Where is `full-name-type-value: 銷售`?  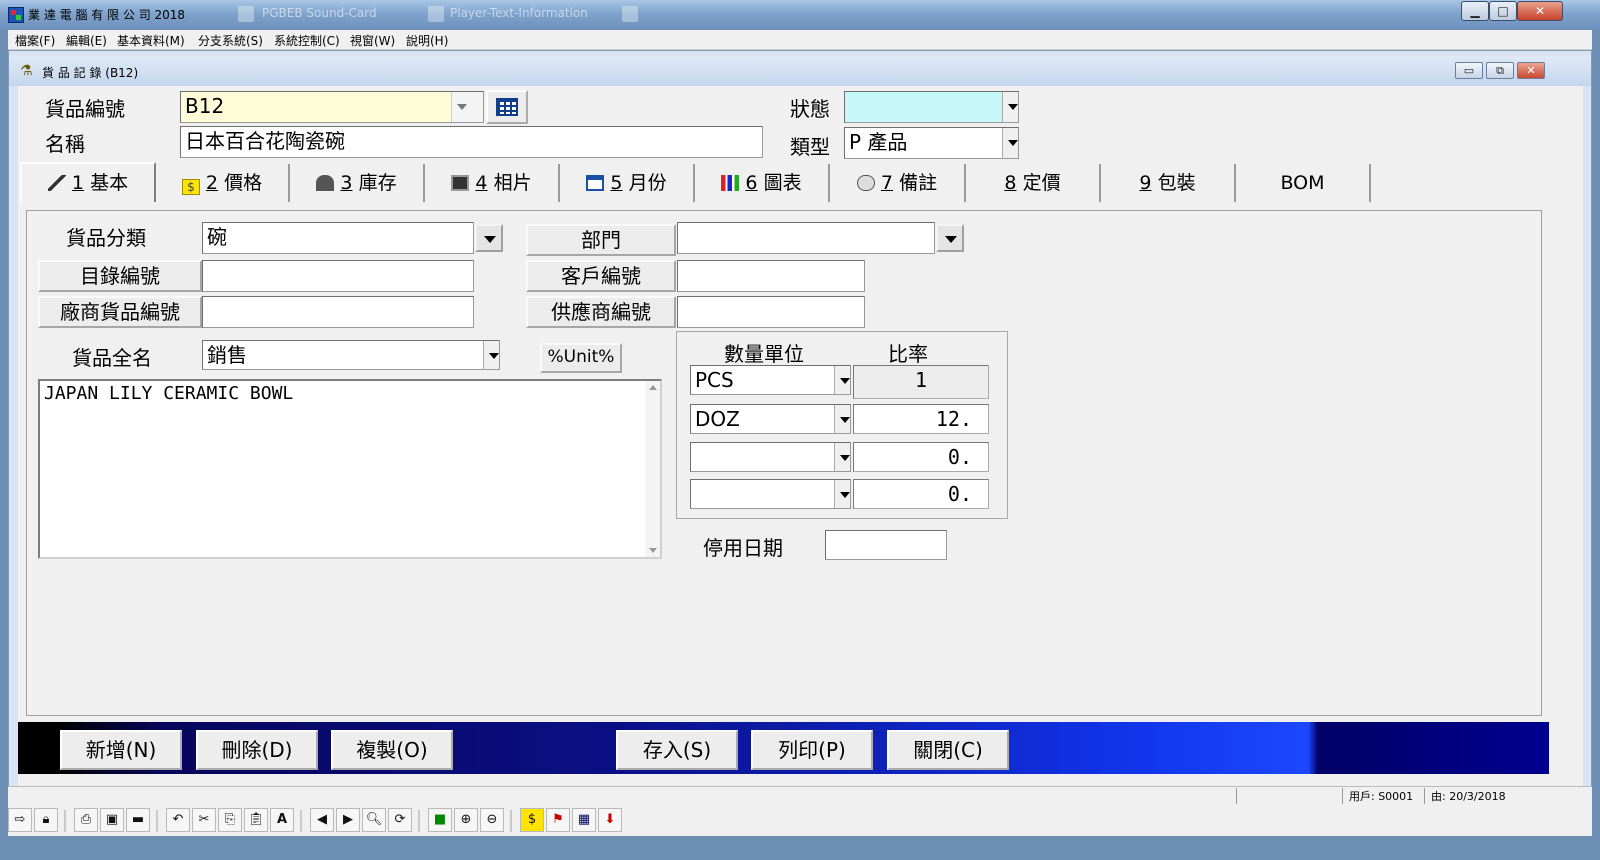 full-name-type-value: 銷售 is located at coordinates (227, 355).